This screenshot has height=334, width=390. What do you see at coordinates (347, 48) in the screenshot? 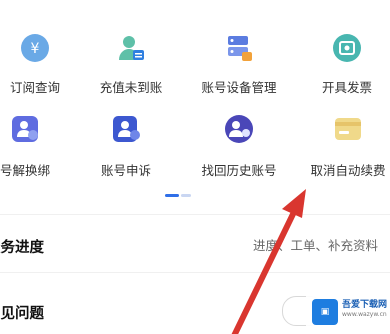
I see `ticket-icon` at bounding box center [347, 48].